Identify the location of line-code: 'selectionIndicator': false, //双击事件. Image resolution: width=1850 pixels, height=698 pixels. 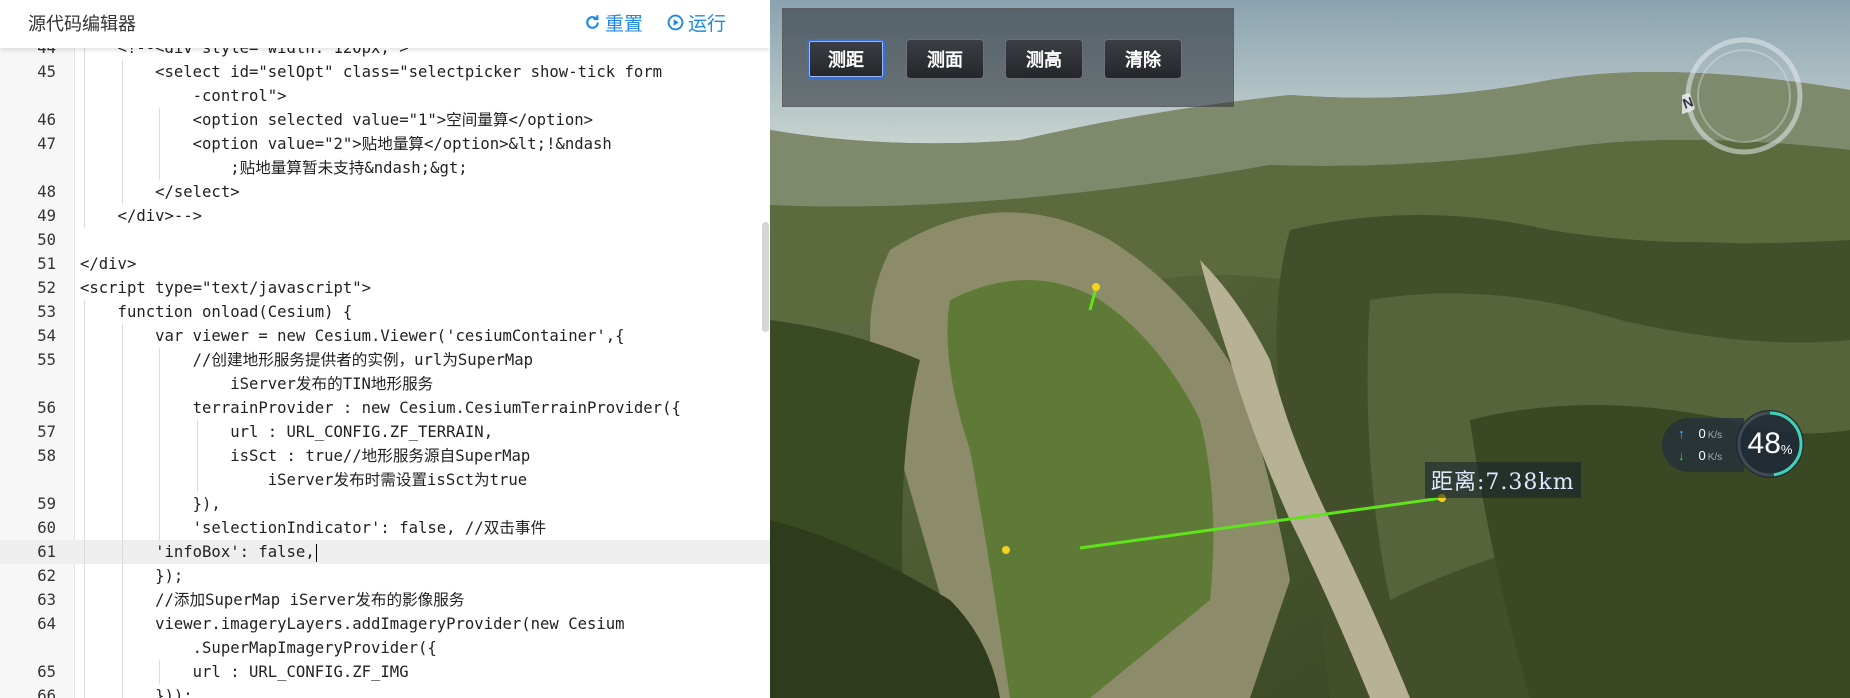
(313, 528).